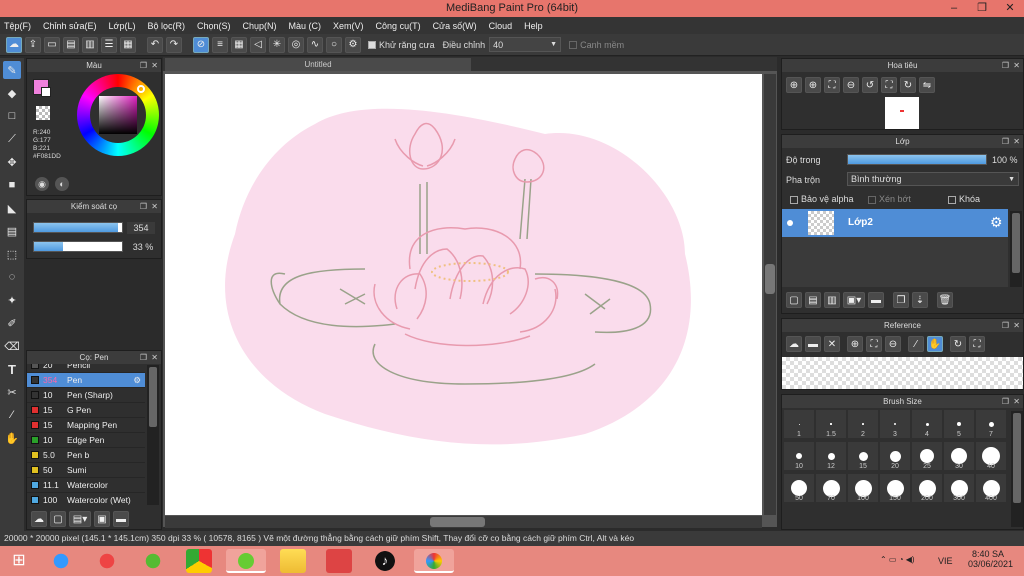  I want to click on brush-size-option: 25, so click(927, 456).